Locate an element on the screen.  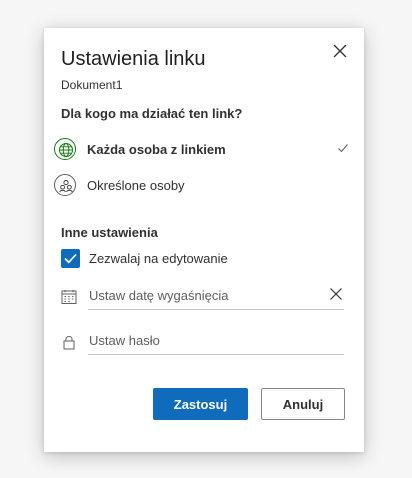
calendar-icon is located at coordinates (69, 297).